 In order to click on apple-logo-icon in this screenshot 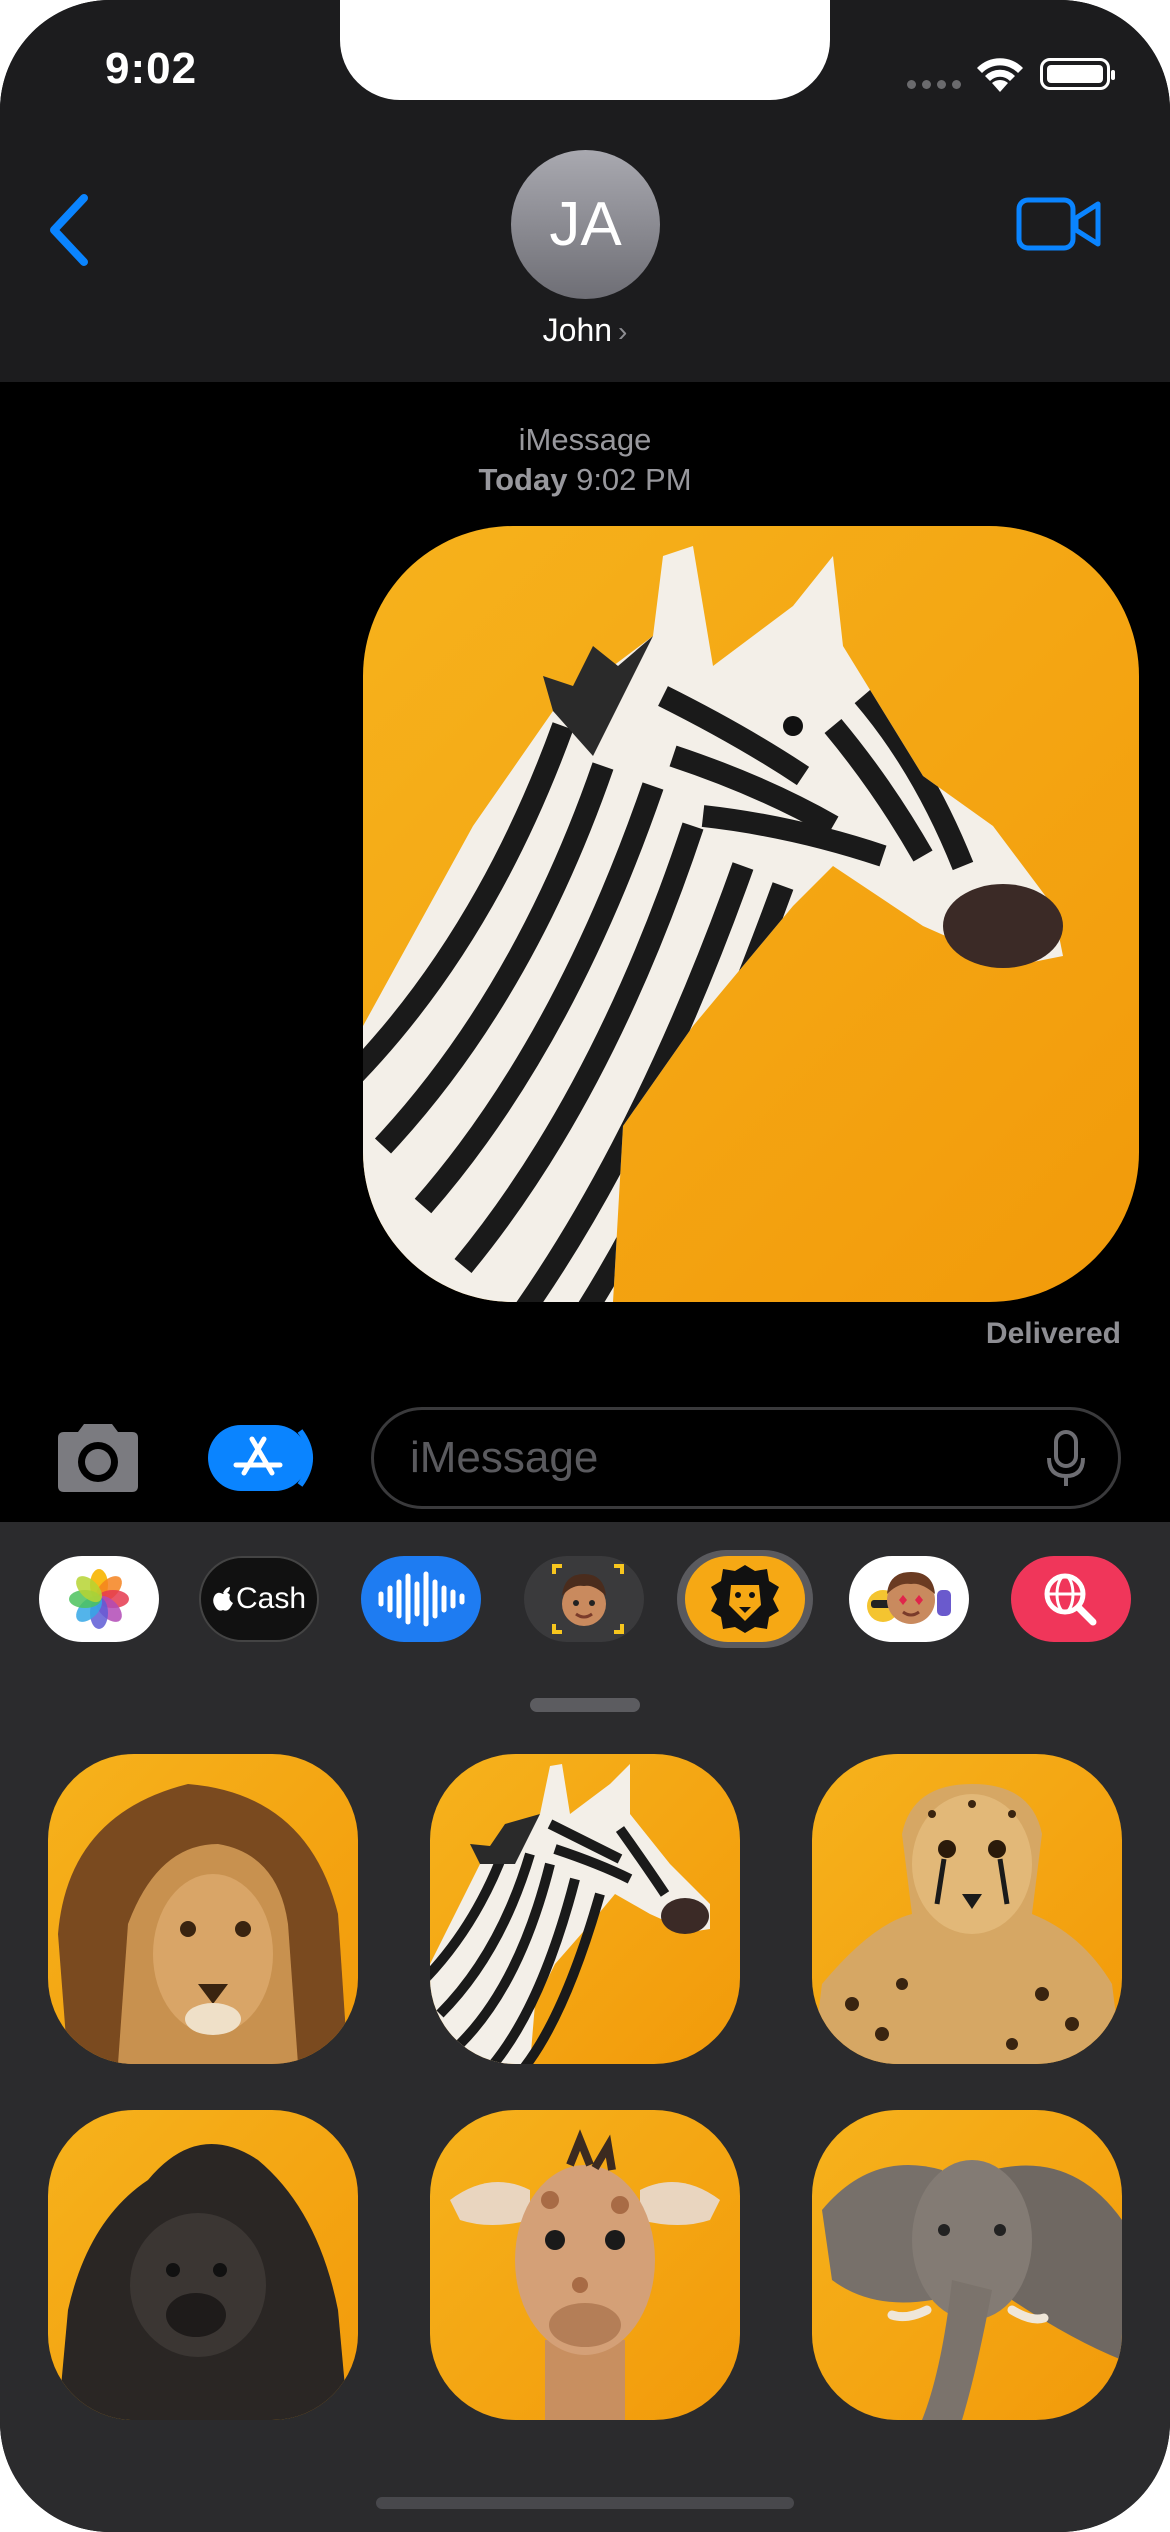, I will do `click(223, 1599)`.